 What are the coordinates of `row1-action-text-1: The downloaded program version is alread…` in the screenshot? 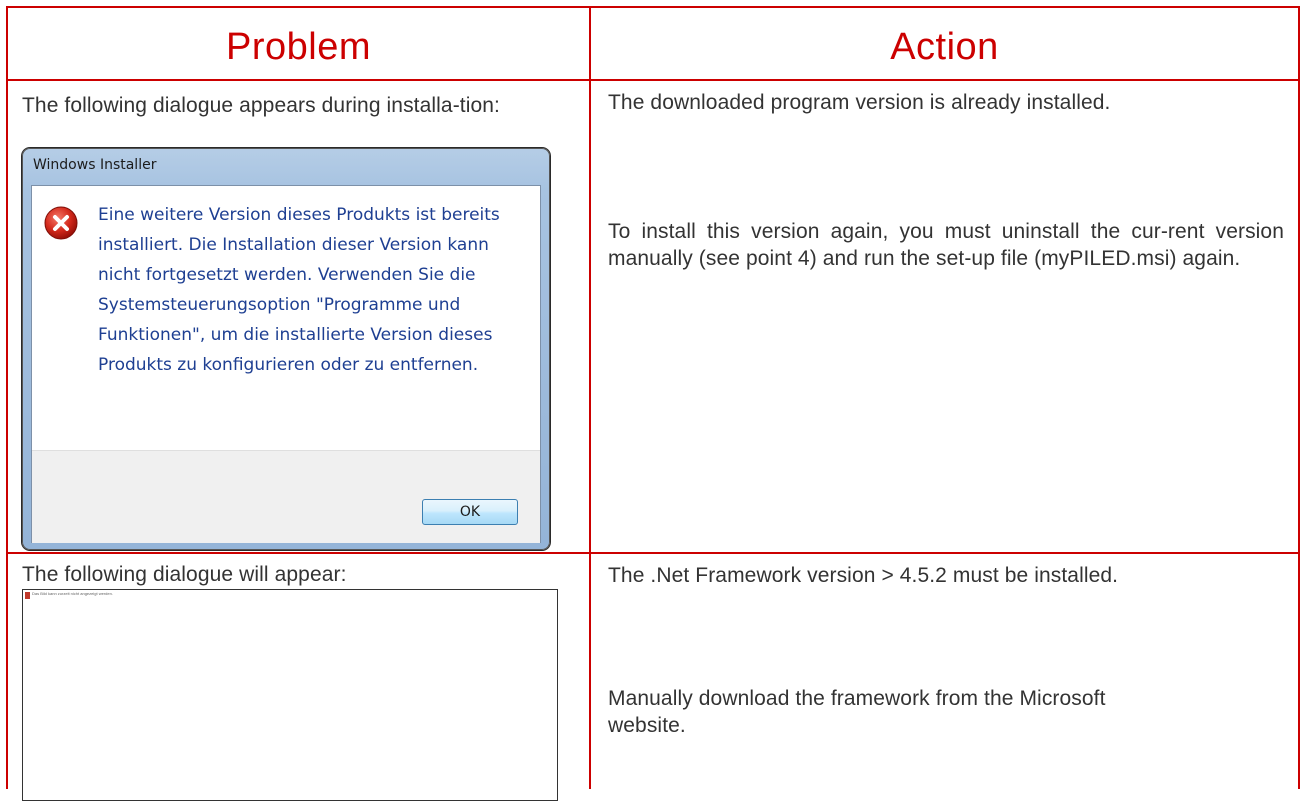 It's located at (859, 102).